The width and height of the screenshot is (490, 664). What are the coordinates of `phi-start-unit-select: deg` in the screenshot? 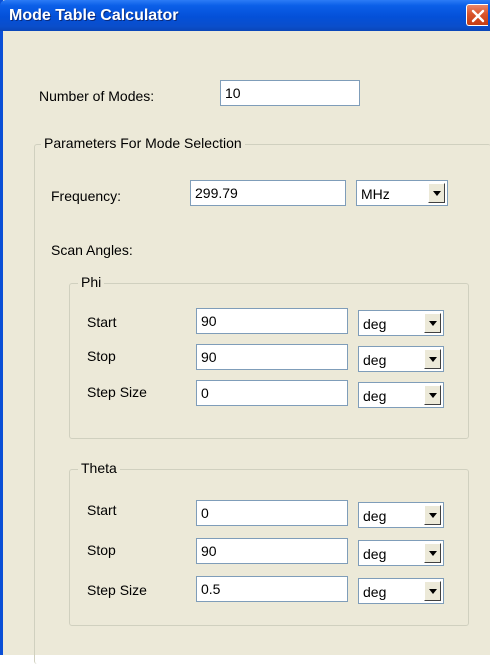 It's located at (401, 323).